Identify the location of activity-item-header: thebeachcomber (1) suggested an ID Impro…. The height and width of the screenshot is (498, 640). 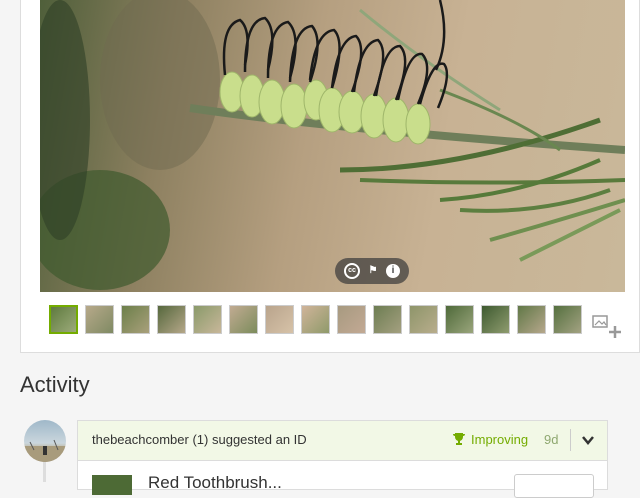
(342, 441).